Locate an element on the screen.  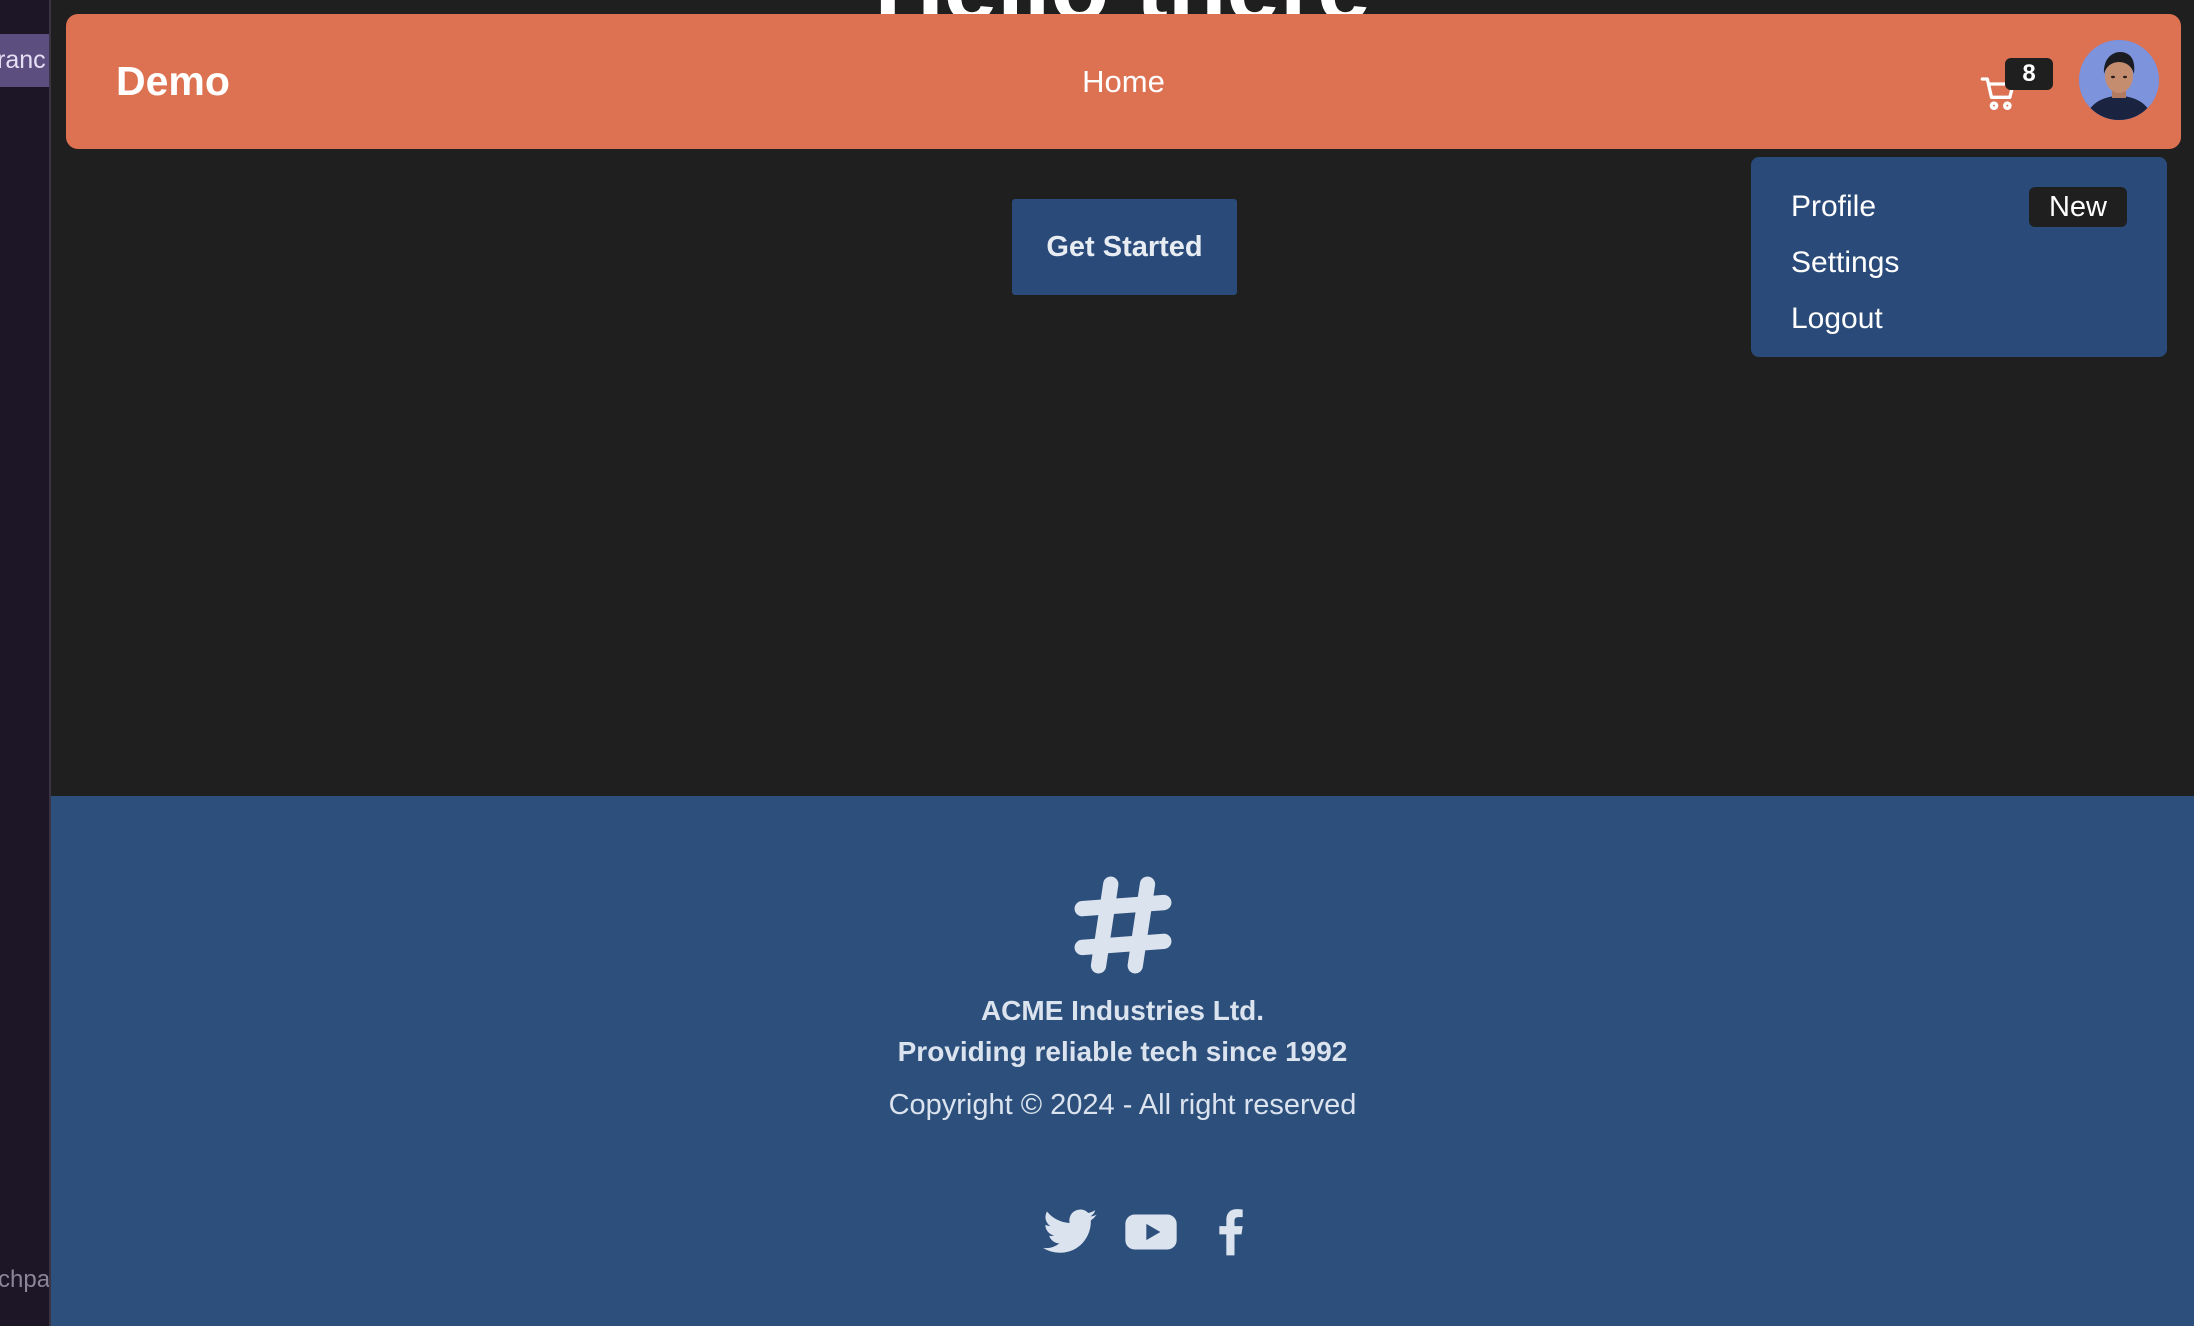
copyright-text: Copyright © 2024 - All right reserved is located at coordinates (1122, 1105).